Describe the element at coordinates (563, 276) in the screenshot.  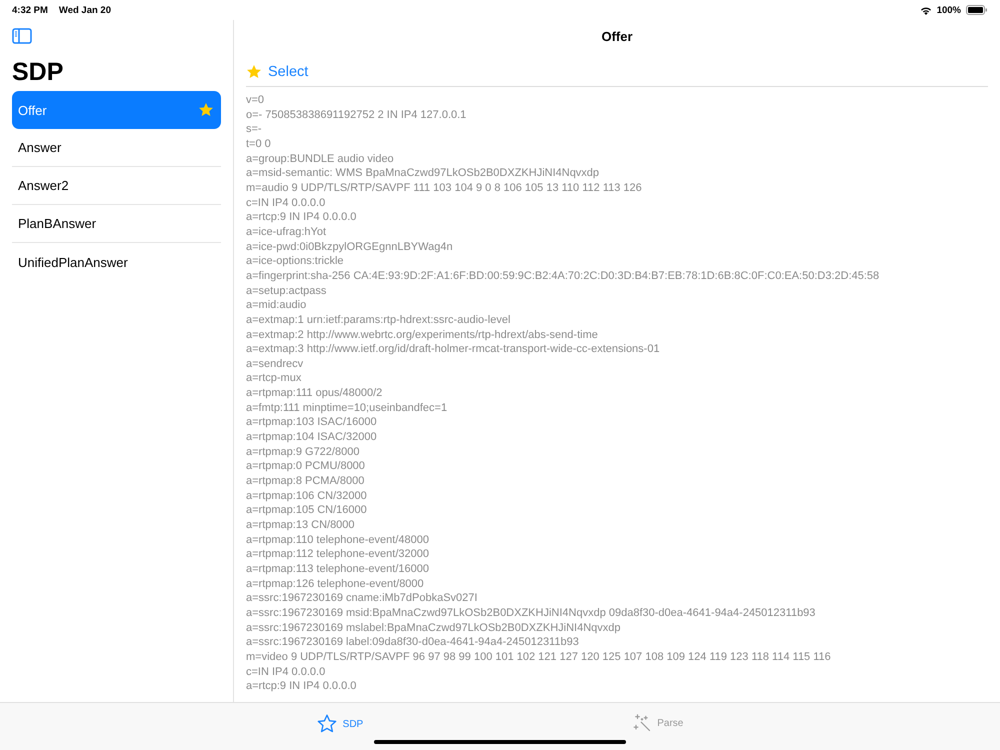
I see `sdp-line: a=fingerprint:sha-256 CA:4E:93:9D:2F:A1:6F:BD:00:59:9C:B2:4A:70:2C:D0:3D:B4:B7:EB:78:1D:6B:8C:0F:C0:EA:50:D3:2D:45:58` at that location.